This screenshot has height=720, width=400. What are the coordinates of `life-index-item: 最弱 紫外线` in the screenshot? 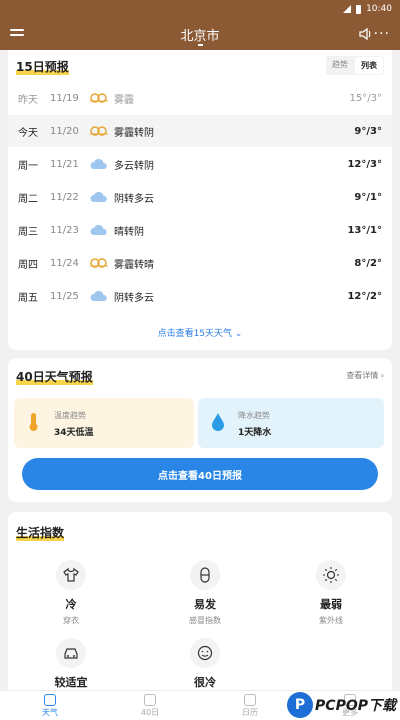 It's located at (331, 593).